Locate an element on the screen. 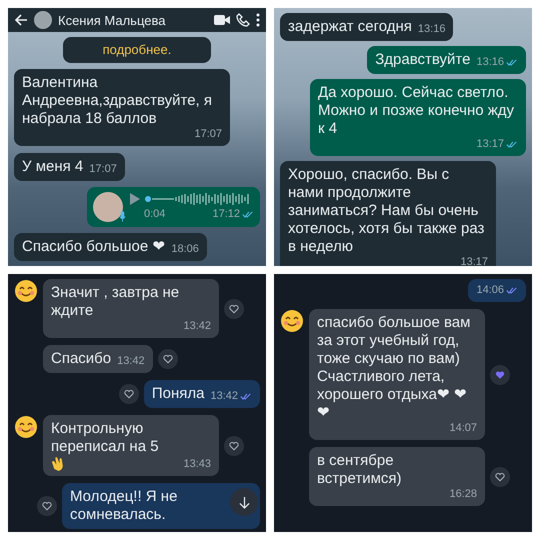 This screenshot has width=540, height=540. contact-name: Ксения Мальцева is located at coordinates (133, 20).